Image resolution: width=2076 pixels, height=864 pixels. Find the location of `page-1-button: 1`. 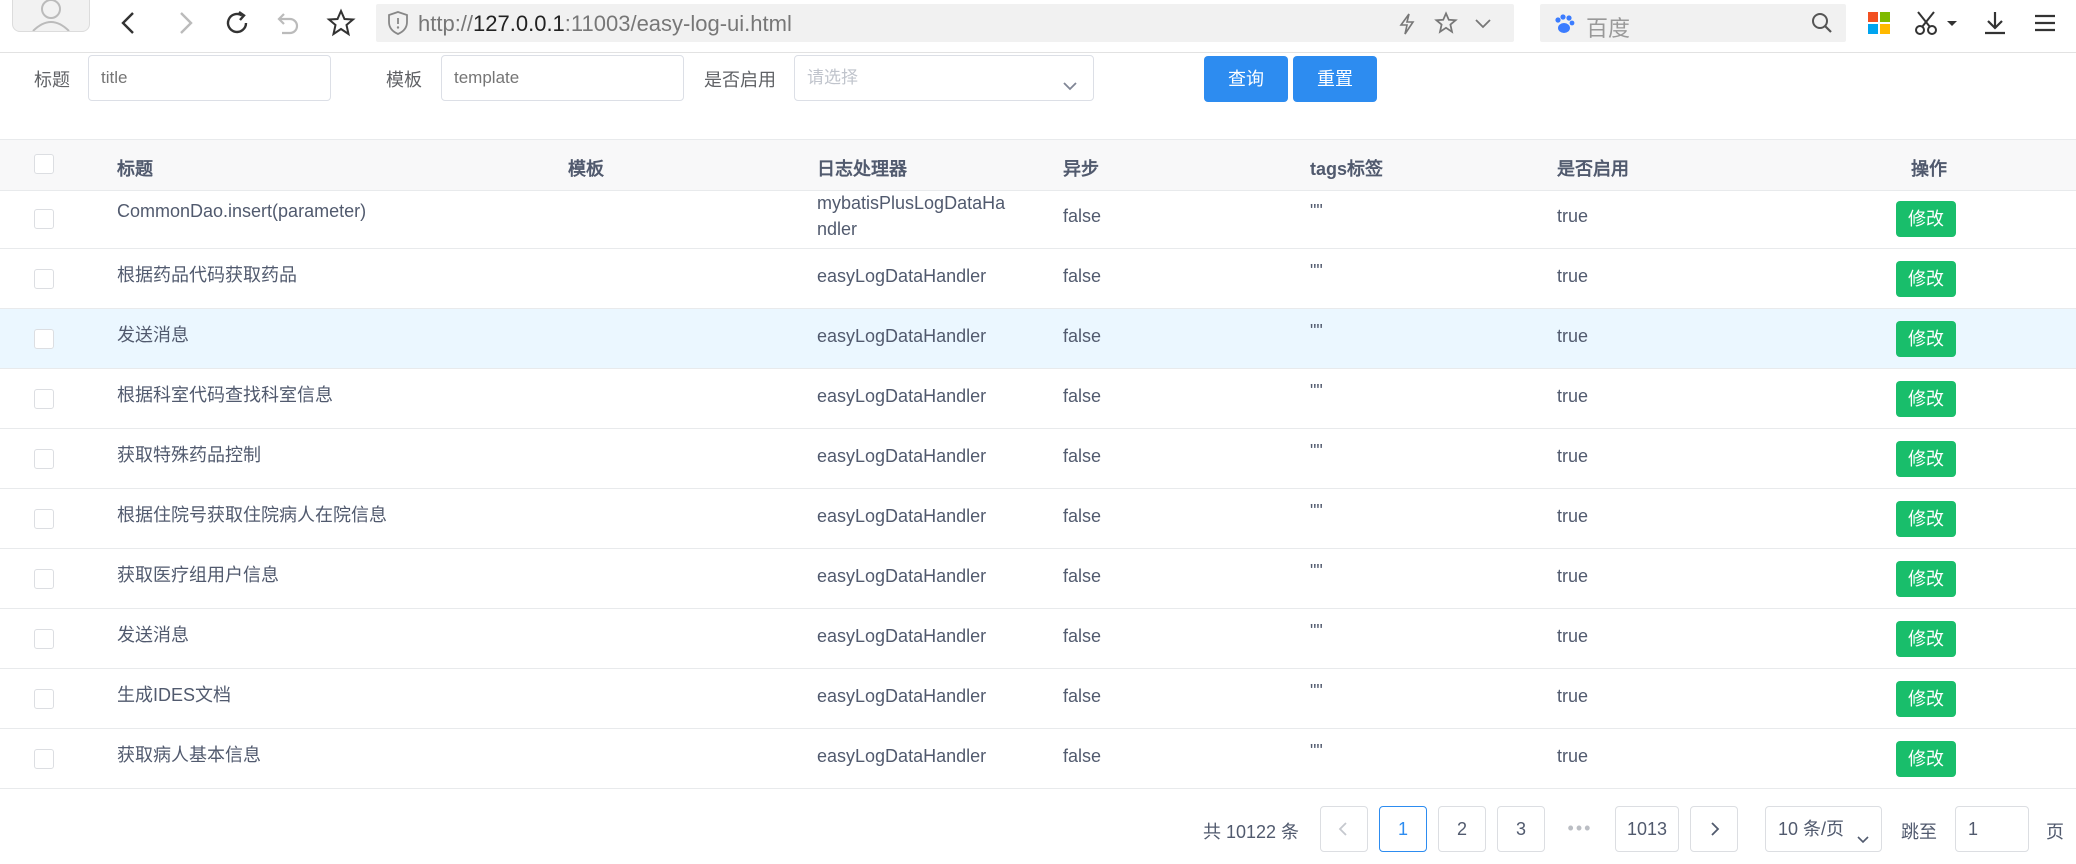

page-1-button: 1 is located at coordinates (1403, 829).